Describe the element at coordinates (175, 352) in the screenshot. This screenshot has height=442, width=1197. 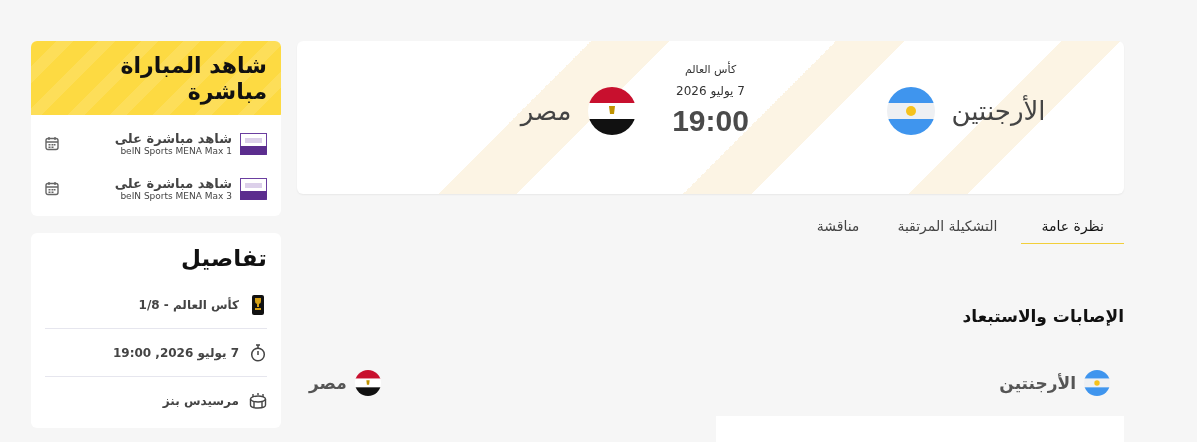
I see `detail-text: 7 يوليو 2026, 19:00` at that location.